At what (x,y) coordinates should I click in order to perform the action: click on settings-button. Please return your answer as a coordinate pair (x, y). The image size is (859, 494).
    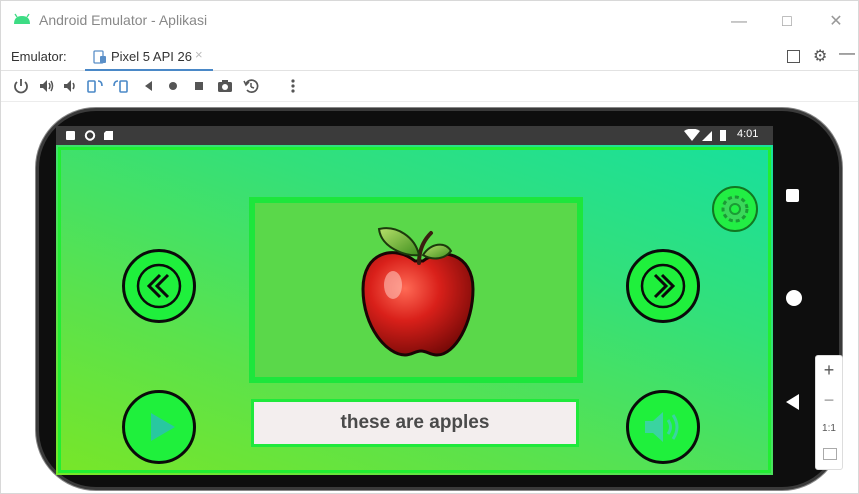
    Looking at the image, I should click on (735, 209).